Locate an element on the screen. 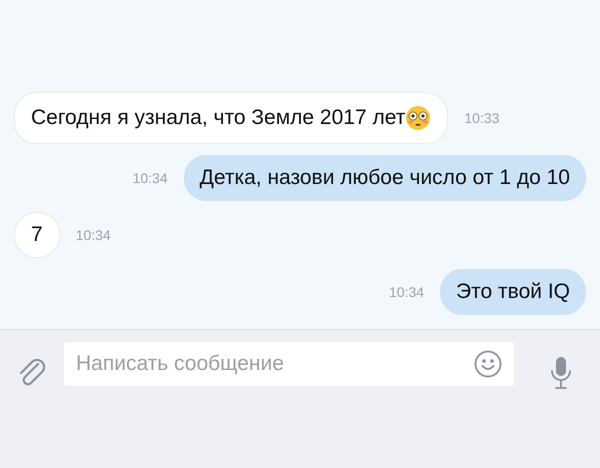  message-text: Это твой IQ is located at coordinates (513, 292).